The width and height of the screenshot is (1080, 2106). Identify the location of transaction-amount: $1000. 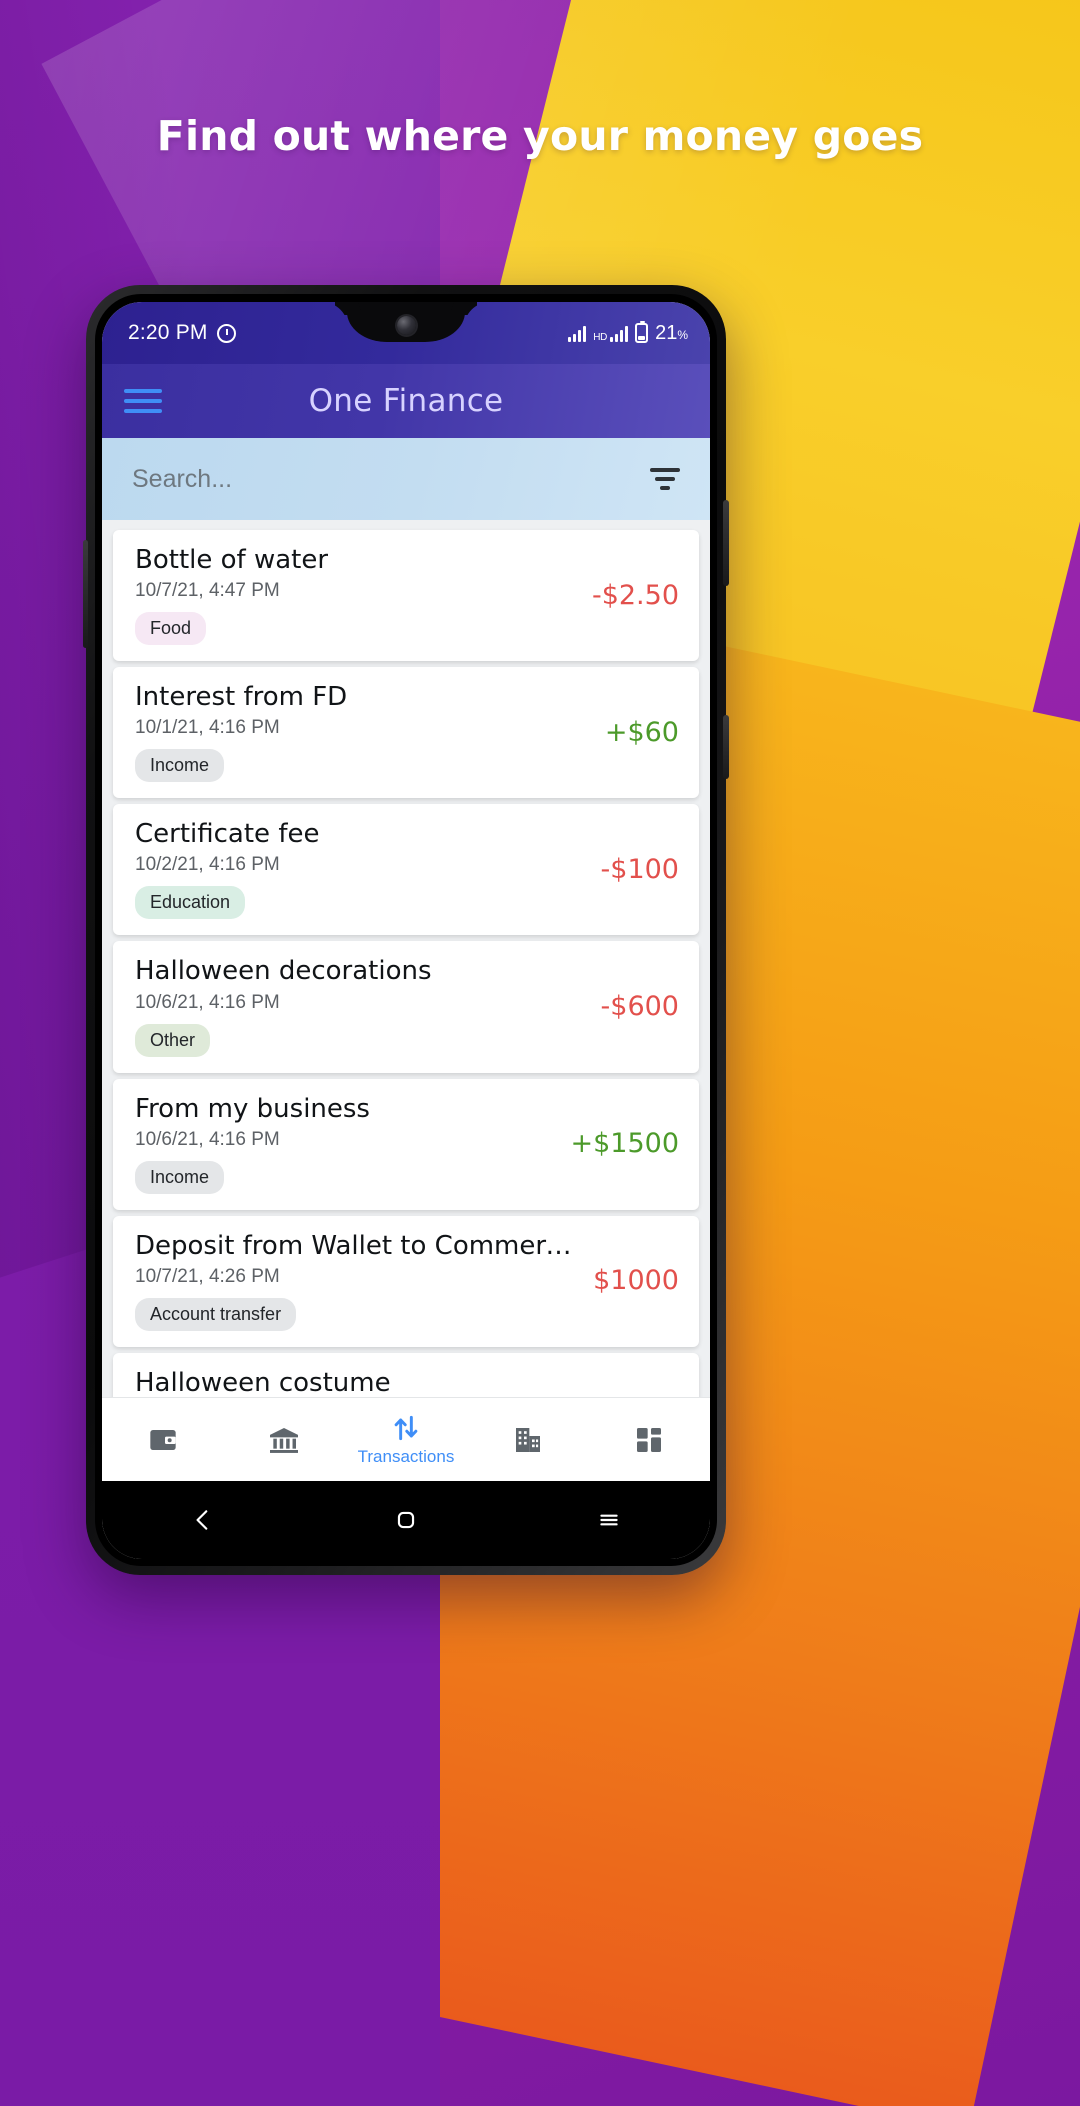
(636, 1281).